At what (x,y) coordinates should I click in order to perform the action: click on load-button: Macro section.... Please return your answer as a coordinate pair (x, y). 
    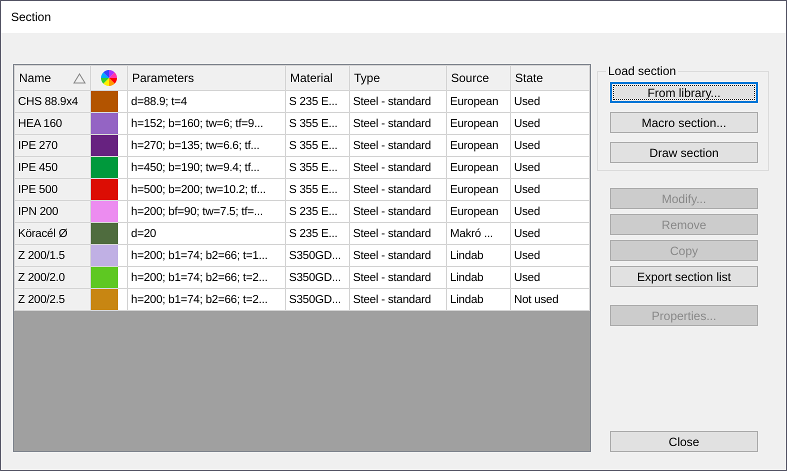
    Looking at the image, I should click on (684, 122).